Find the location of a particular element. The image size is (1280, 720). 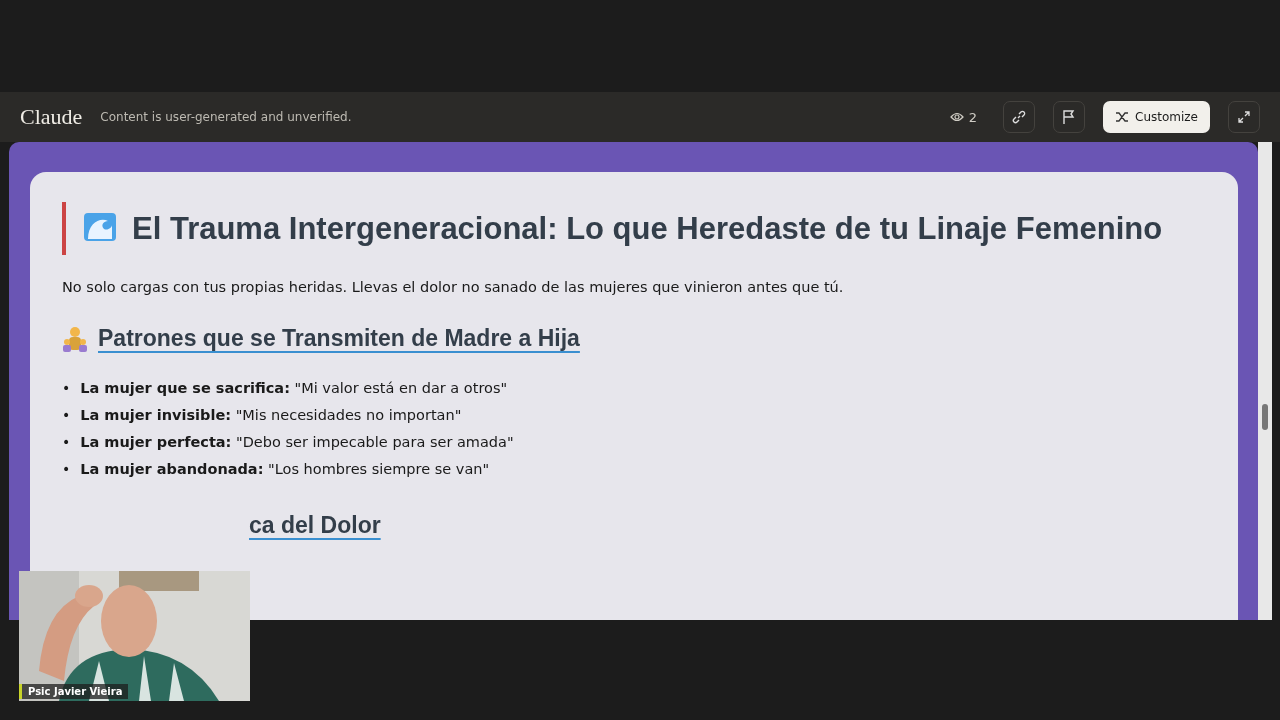

article-title: El Trauma Intergeneracional: Lo que Heredaste de tu Linaje Femenino is located at coordinates (644, 228).